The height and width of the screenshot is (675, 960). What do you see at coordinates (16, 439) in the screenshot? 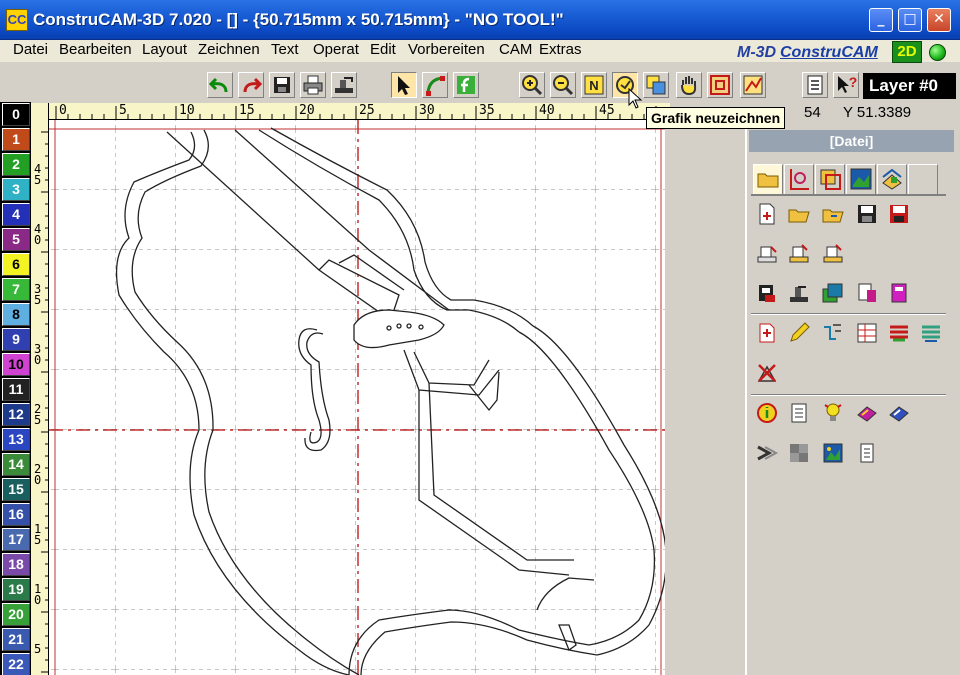
I see `color-swatch-13: 13` at bounding box center [16, 439].